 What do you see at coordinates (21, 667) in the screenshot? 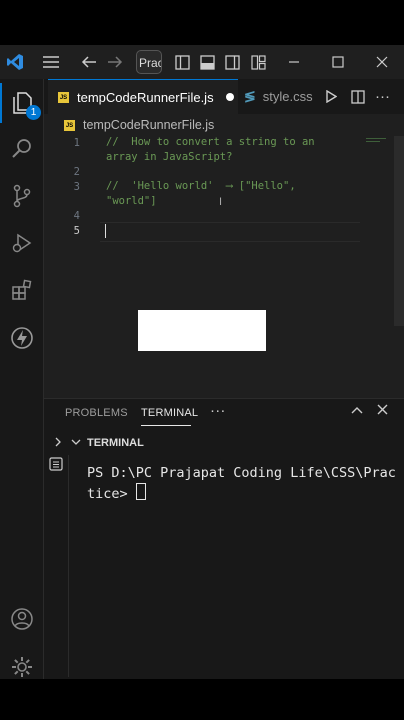
I see `settings-gear-icon` at bounding box center [21, 667].